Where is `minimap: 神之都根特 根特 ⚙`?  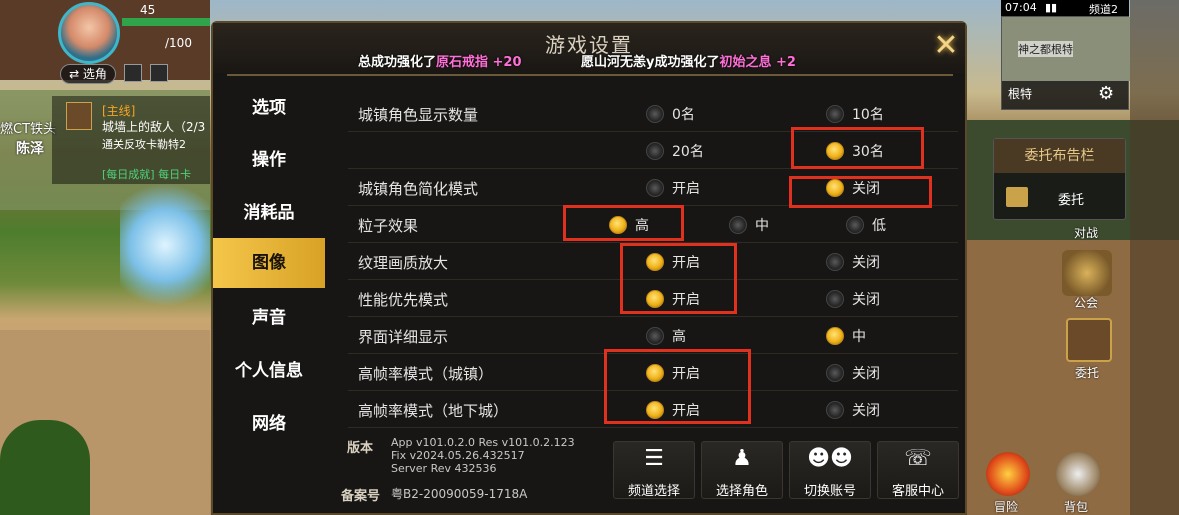
minimap: 神之都根特 根特 ⚙ is located at coordinates (1065, 63).